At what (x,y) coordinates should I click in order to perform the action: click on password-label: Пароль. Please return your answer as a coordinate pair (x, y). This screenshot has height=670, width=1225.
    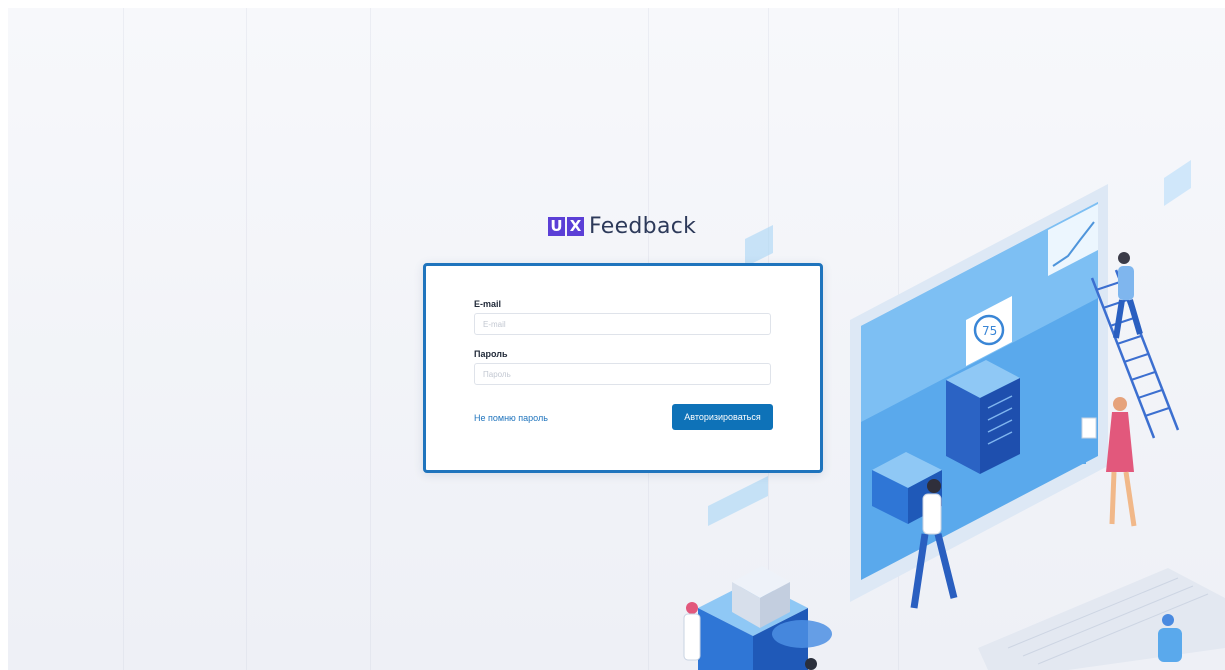
    Looking at the image, I should click on (491, 354).